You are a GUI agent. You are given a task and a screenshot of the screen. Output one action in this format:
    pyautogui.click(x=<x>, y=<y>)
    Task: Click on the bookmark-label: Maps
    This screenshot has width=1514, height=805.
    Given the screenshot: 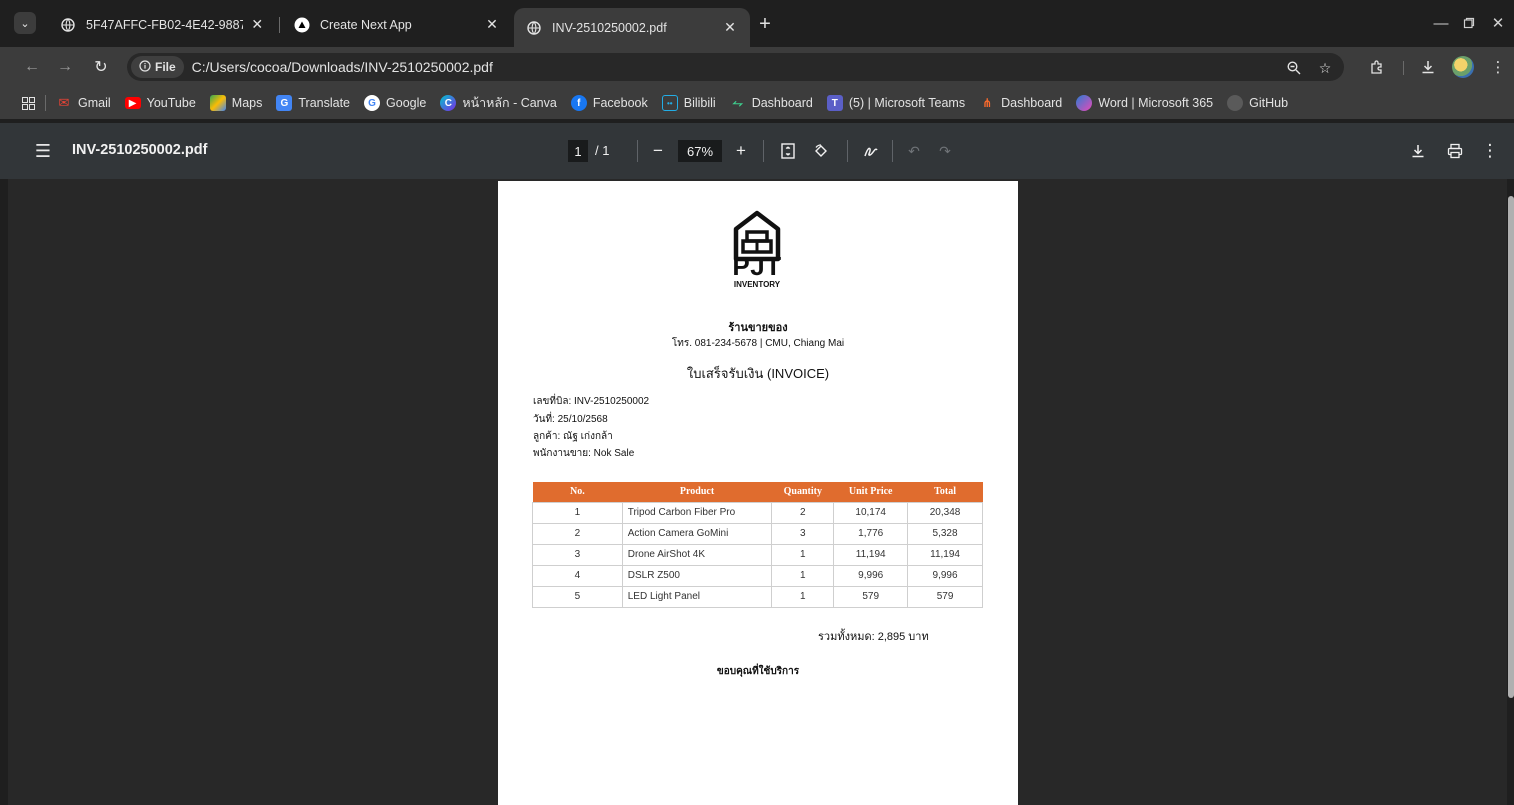 What is the action you would take?
    pyautogui.click(x=247, y=103)
    